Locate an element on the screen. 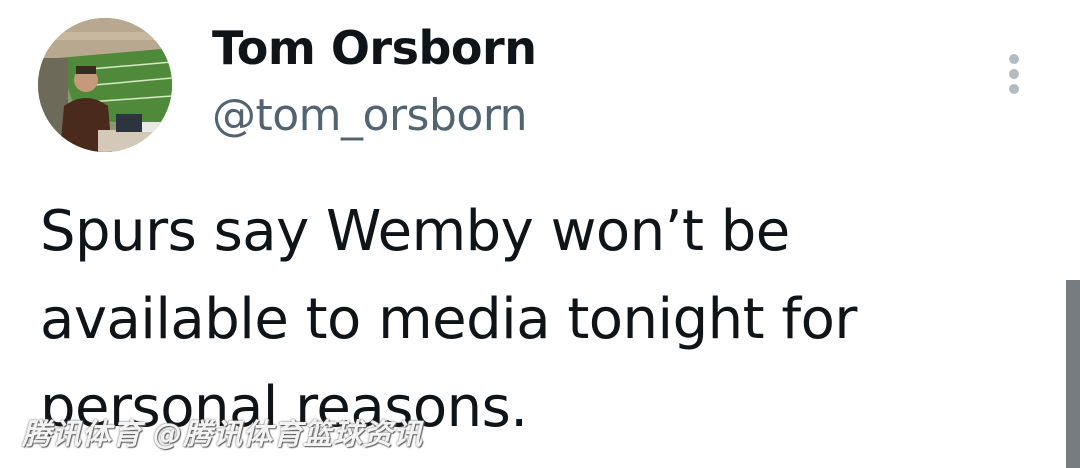  more-options-icon is located at coordinates (1014, 74).